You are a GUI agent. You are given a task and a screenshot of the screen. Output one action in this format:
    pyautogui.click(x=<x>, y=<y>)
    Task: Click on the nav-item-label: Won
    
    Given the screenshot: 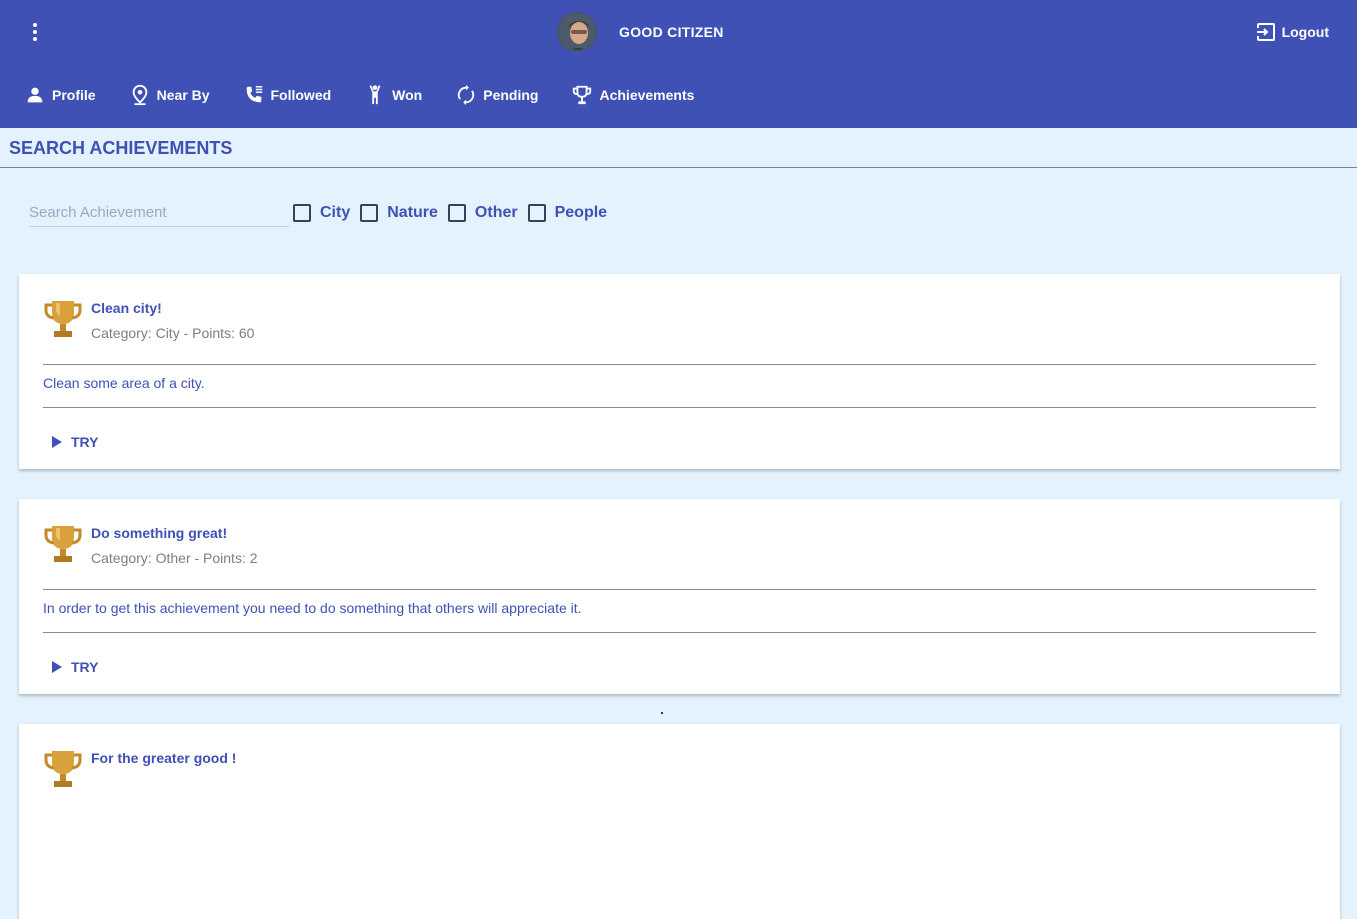 What is the action you would take?
    pyautogui.click(x=407, y=95)
    